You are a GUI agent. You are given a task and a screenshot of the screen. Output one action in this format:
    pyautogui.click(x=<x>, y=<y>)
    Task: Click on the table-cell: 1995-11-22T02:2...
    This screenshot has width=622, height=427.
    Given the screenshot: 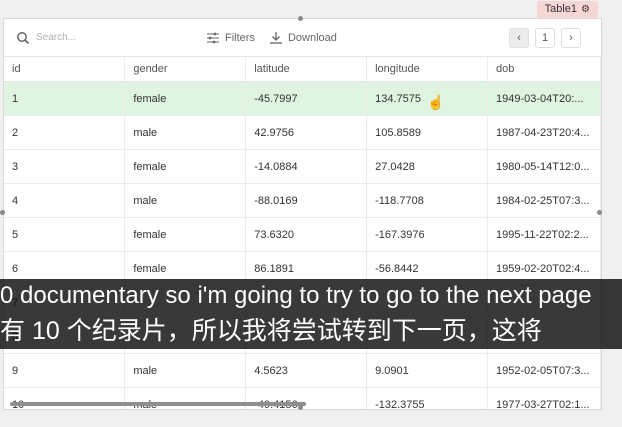 What is the action you would take?
    pyautogui.click(x=544, y=234)
    